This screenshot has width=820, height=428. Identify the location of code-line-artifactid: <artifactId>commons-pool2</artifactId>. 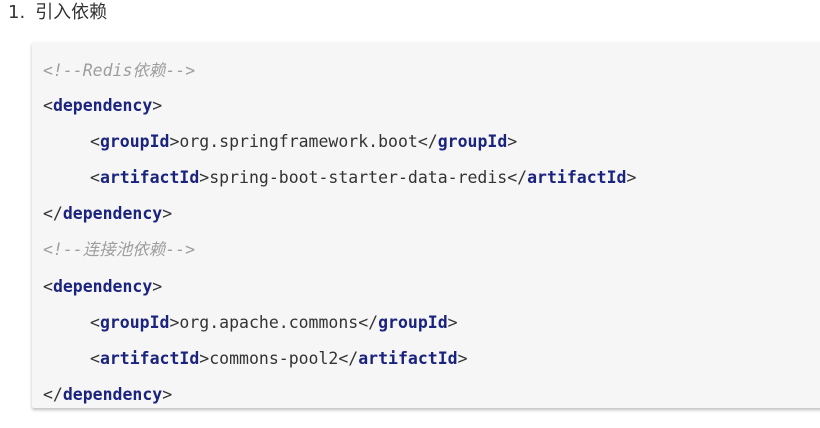
(279, 358).